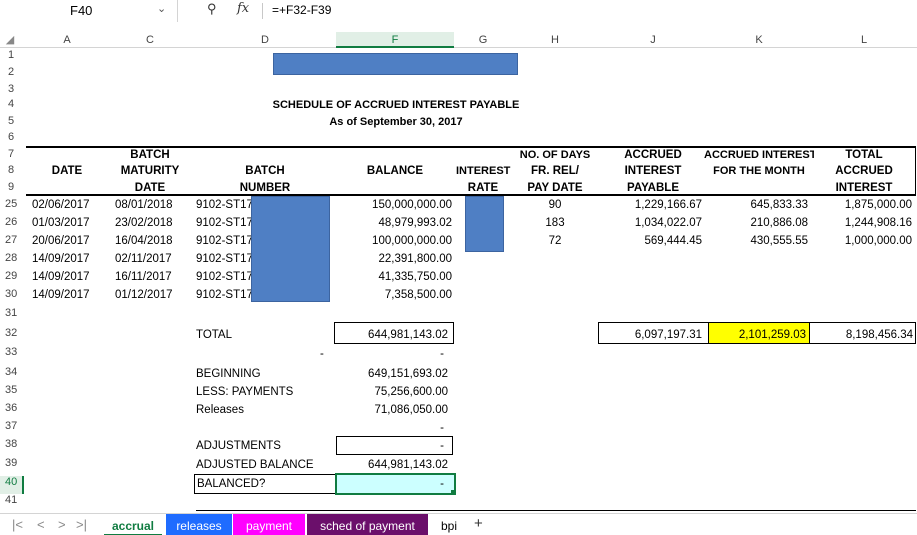 This screenshot has width=917, height=535. What do you see at coordinates (483, 40) in the screenshot?
I see `column-header-g: G` at bounding box center [483, 40].